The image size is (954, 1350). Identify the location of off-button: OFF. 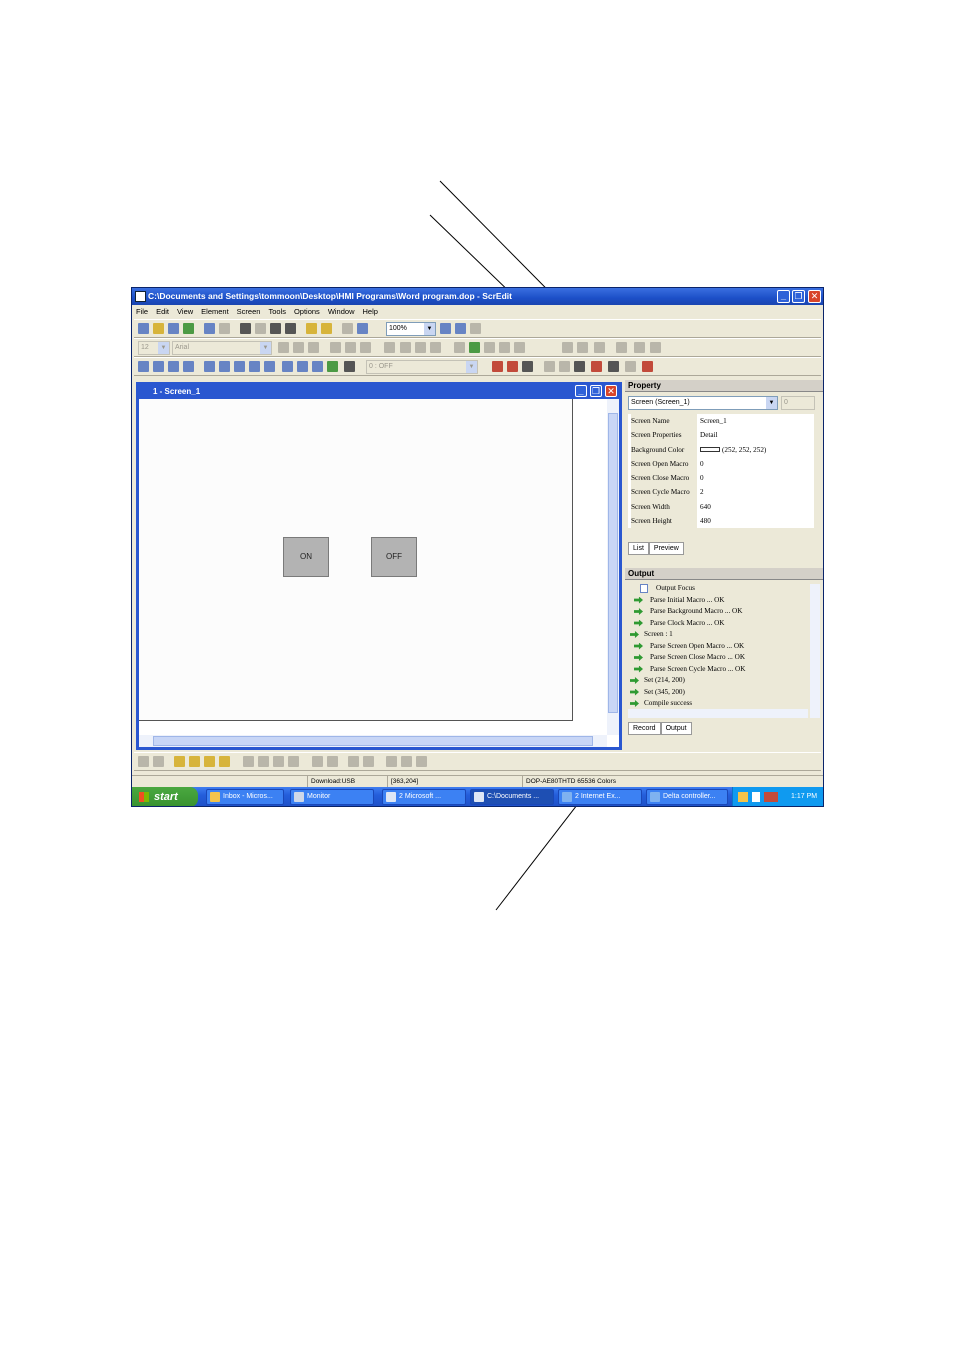
(394, 557).